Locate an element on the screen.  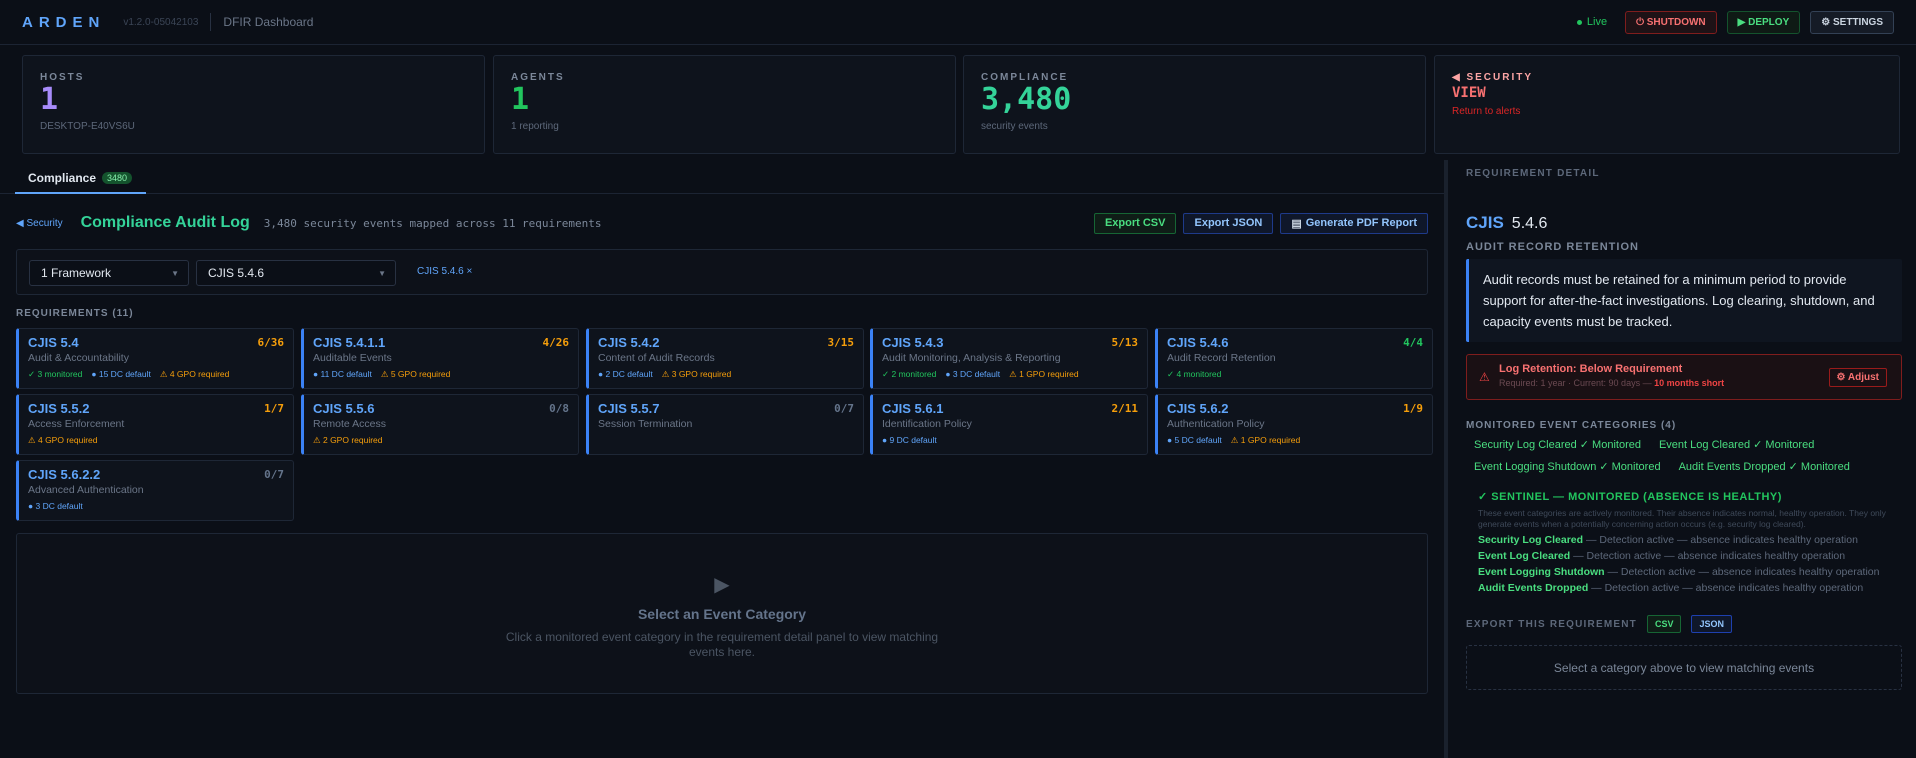
deploy-button: ▶ DEPLOY is located at coordinates (1763, 22).